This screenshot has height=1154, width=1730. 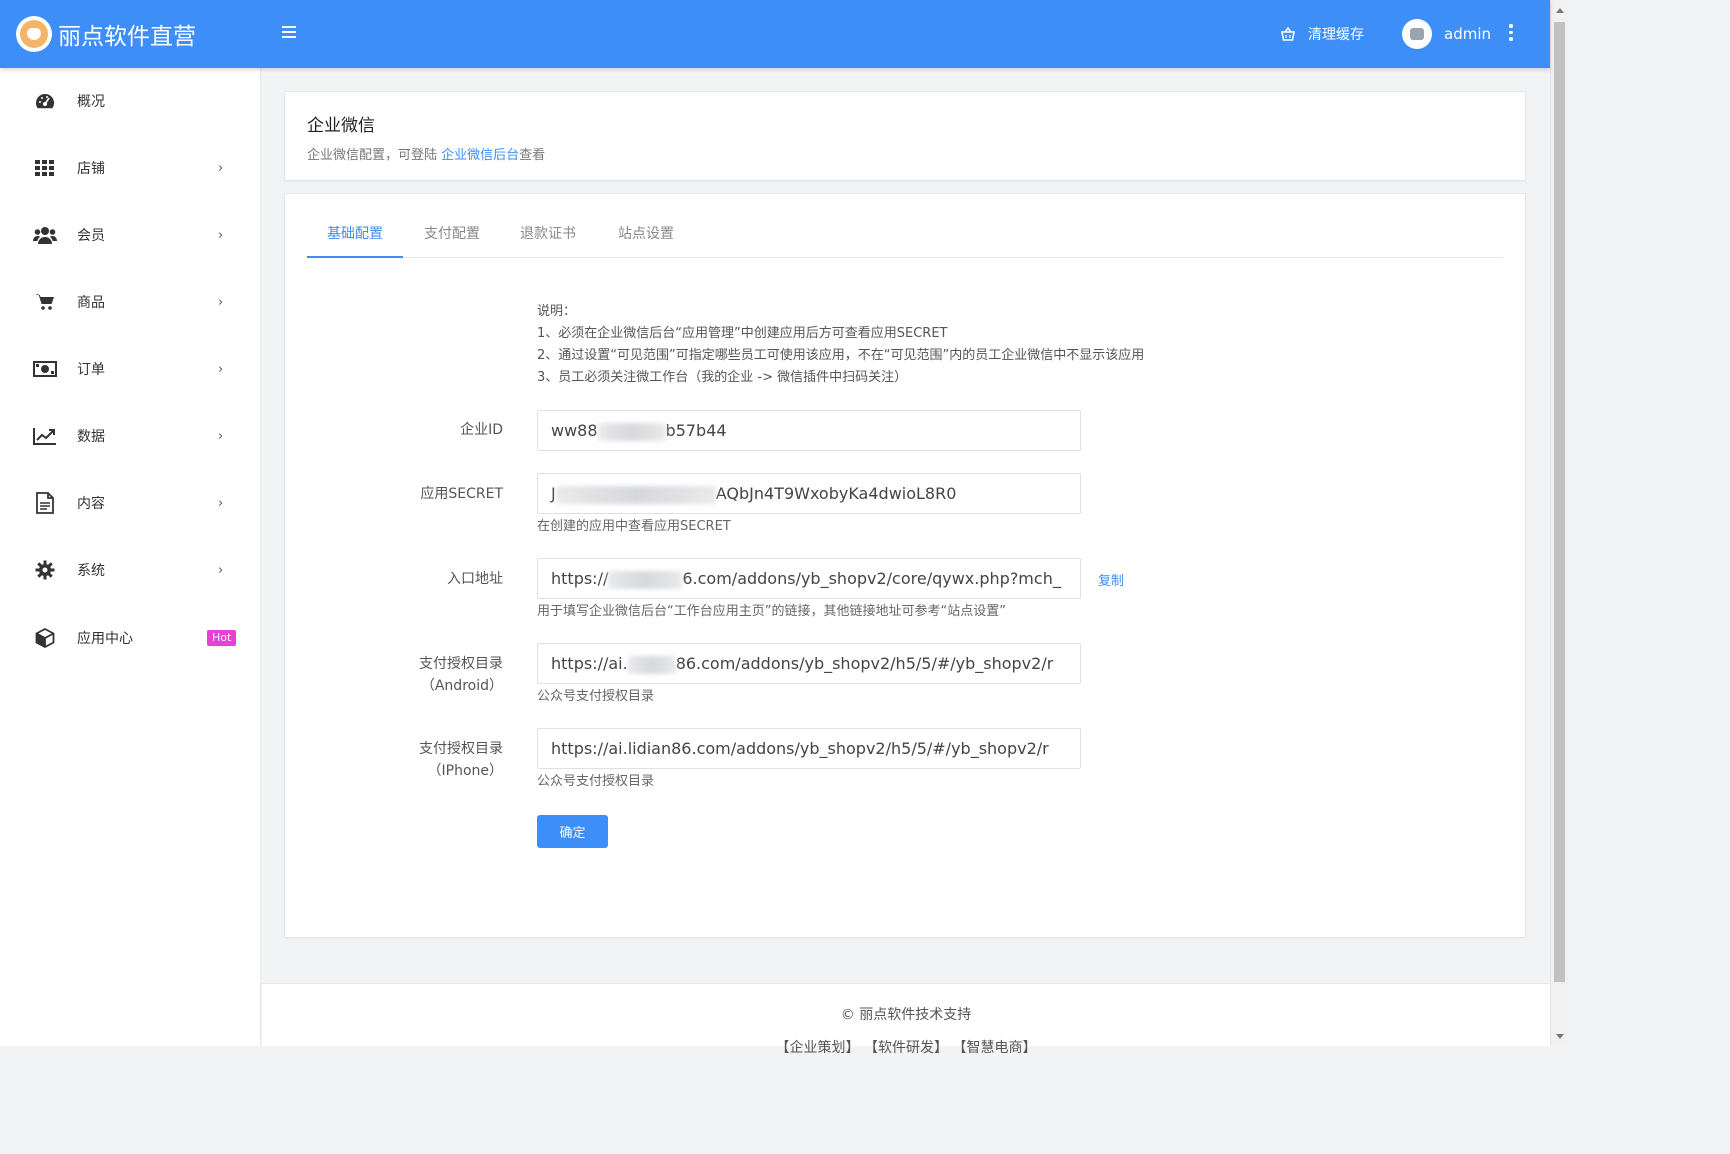 I want to click on grid-icon, so click(x=45, y=168).